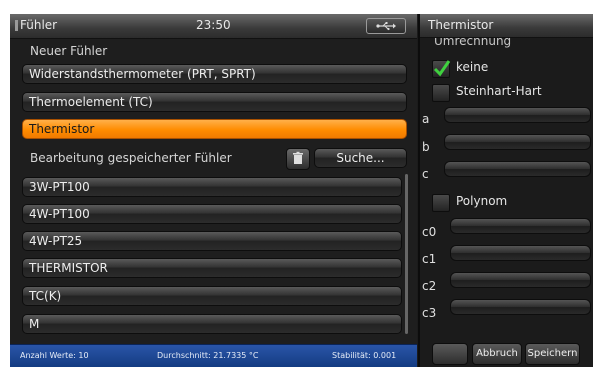  I want to click on blank-button, so click(450, 354).